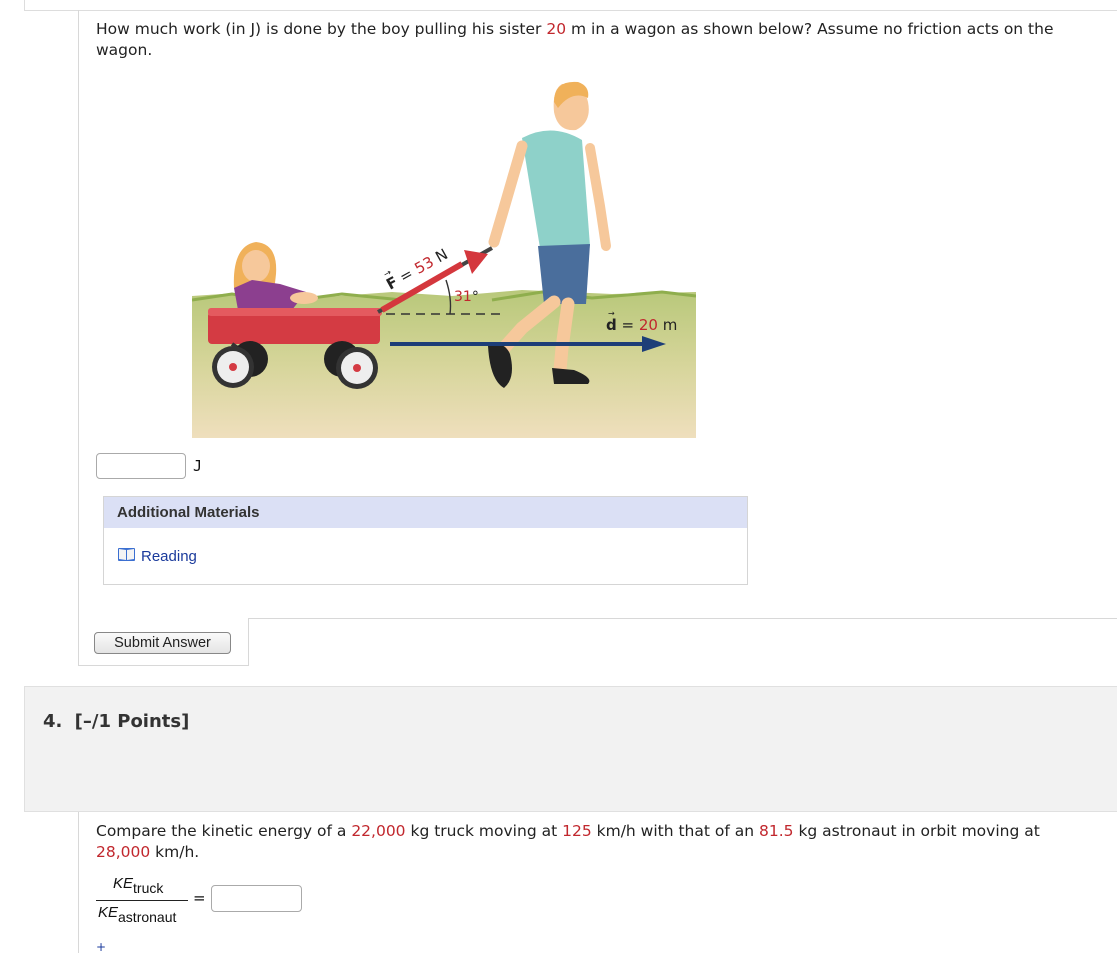 The height and width of the screenshot is (954, 1117). Describe the element at coordinates (916, 831) in the screenshot. I see `prompt-part: kg astronaut in orbit moving at` at that location.